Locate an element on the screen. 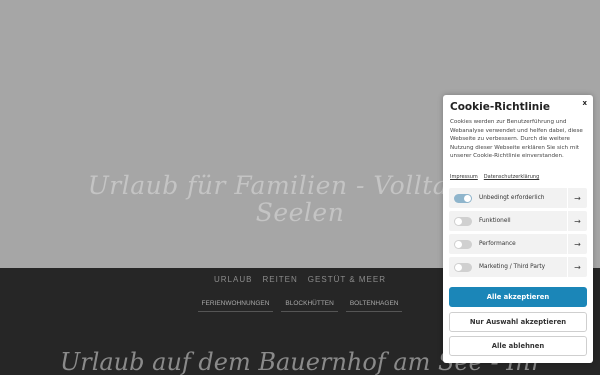 The image size is (600, 375). close-icon: x is located at coordinates (584, 103).